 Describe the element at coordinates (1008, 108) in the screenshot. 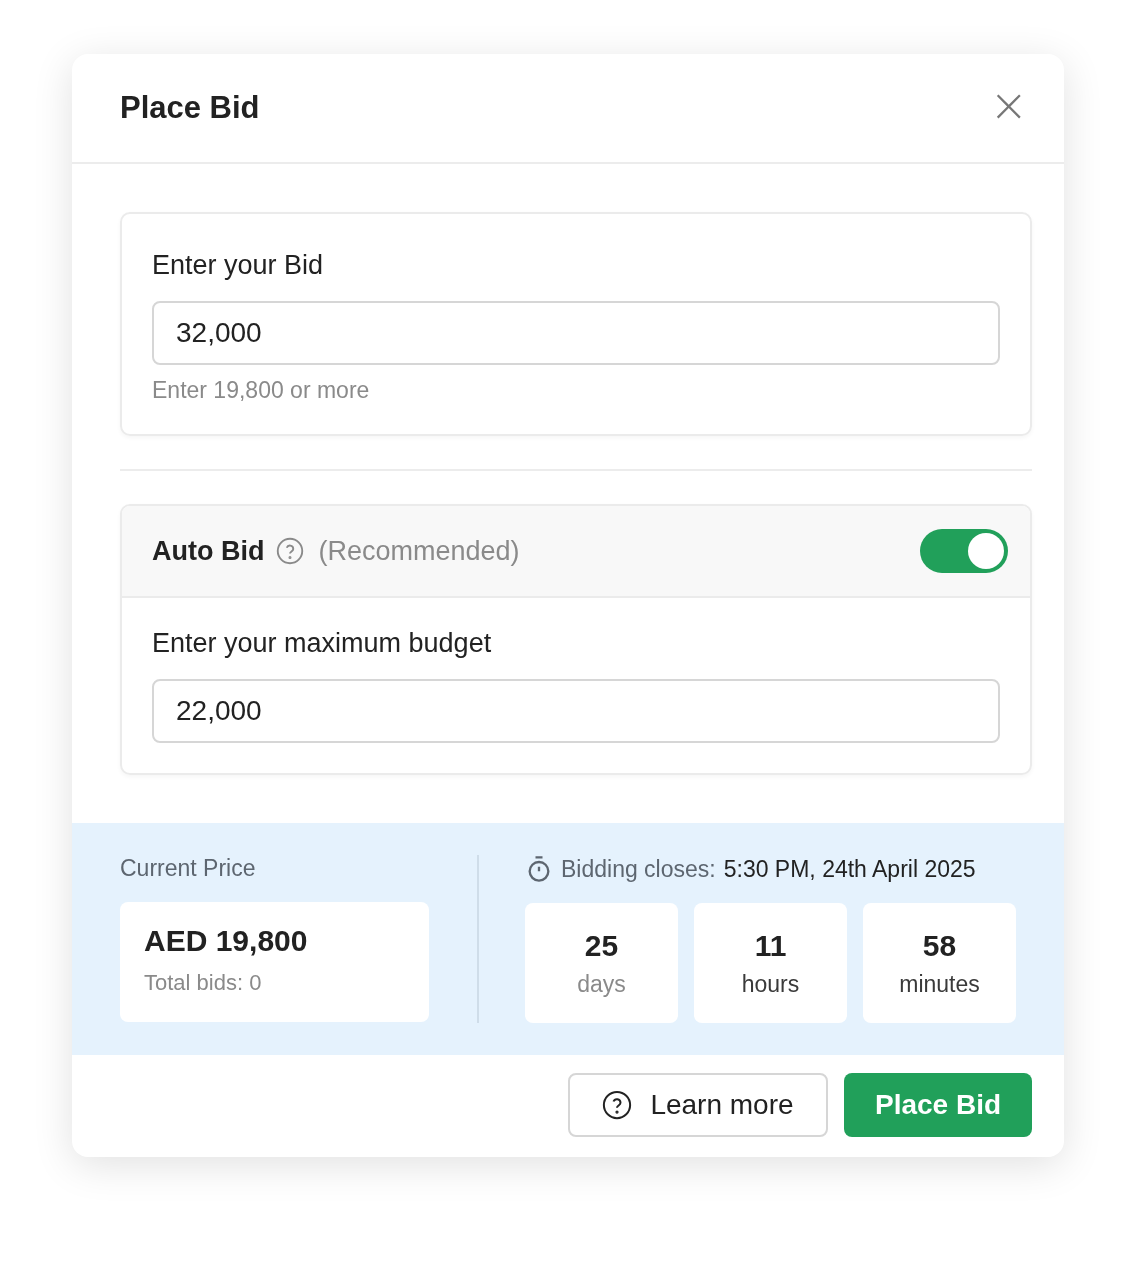

I see `close-button: ×` at that location.